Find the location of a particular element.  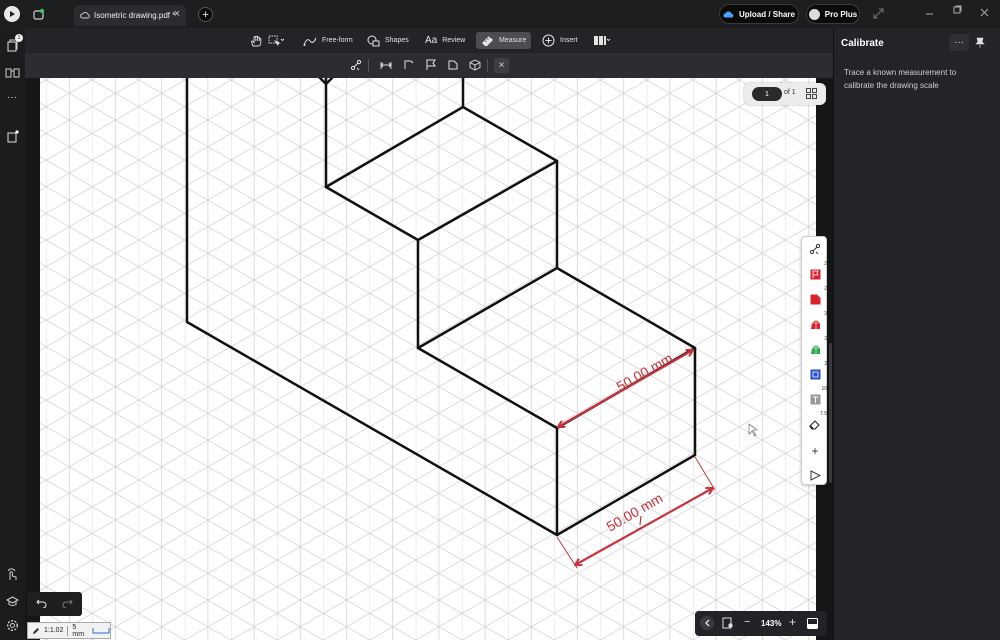

more-icon: ··· is located at coordinates (12, 97).